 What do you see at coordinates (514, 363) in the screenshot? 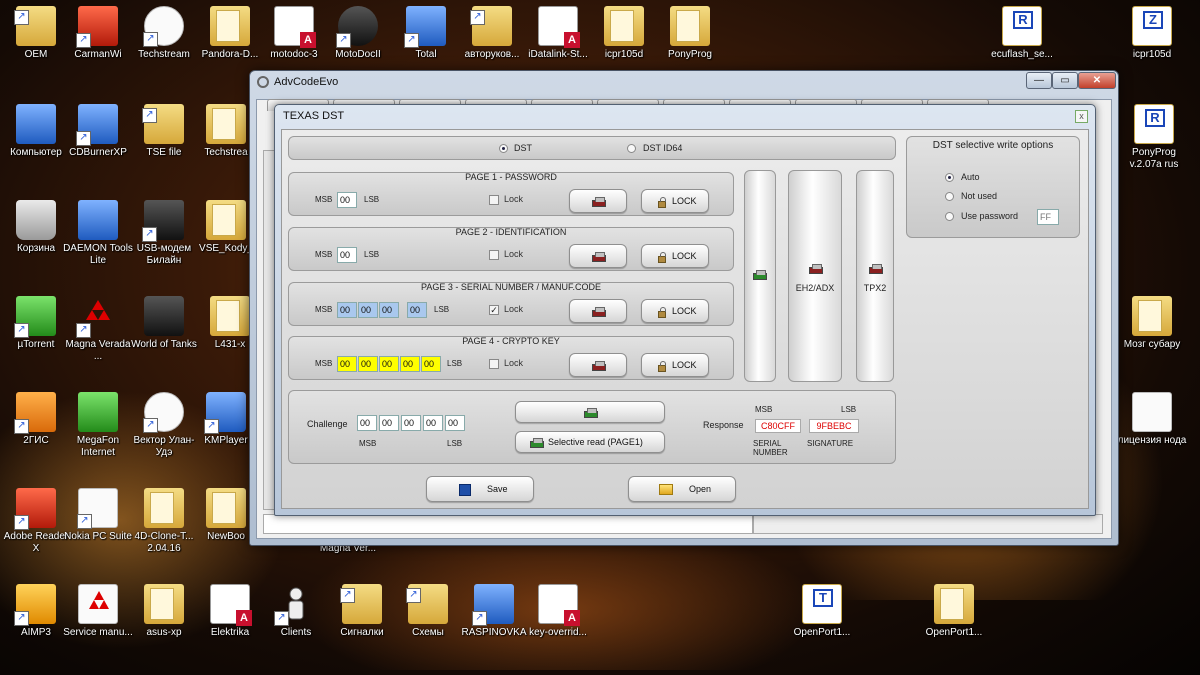
I see `page4-lock-label: Lock` at bounding box center [514, 363].